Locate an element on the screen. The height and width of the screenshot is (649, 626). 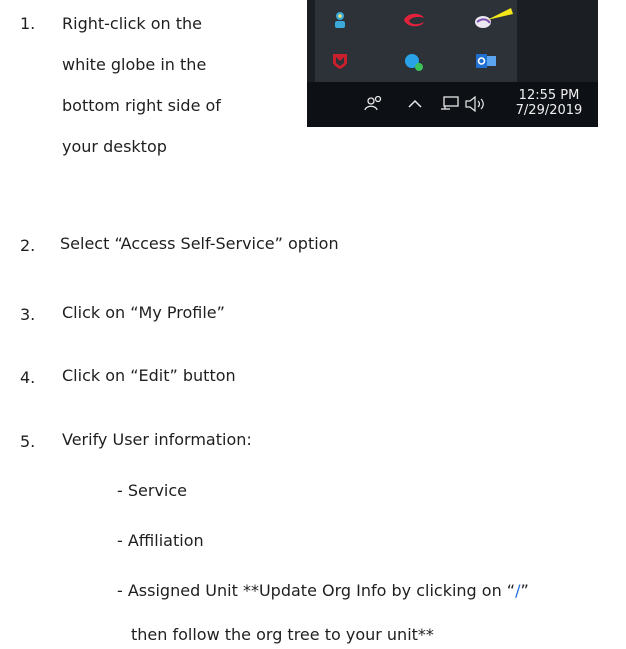
red-arc-icon is located at coordinates (414, 20).